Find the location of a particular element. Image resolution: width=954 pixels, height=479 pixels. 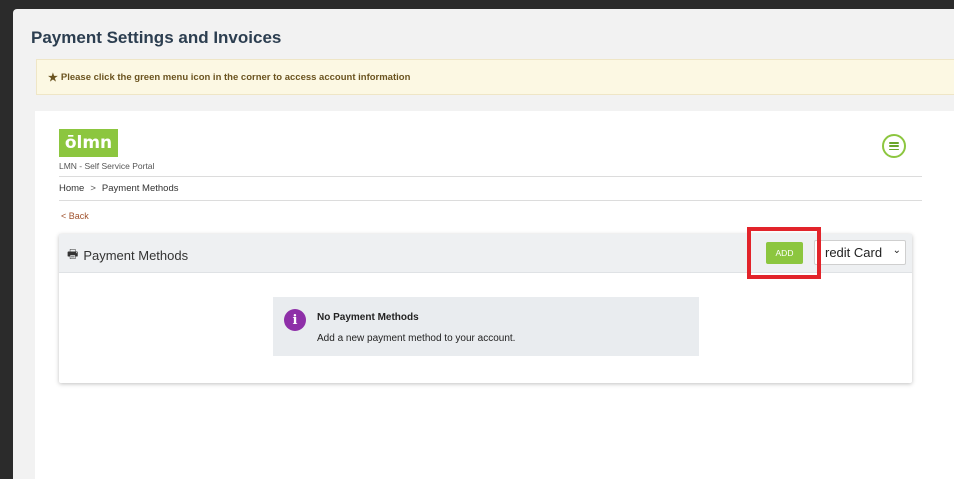

breadcrumb: Home > Payment Methods is located at coordinates (118, 188).